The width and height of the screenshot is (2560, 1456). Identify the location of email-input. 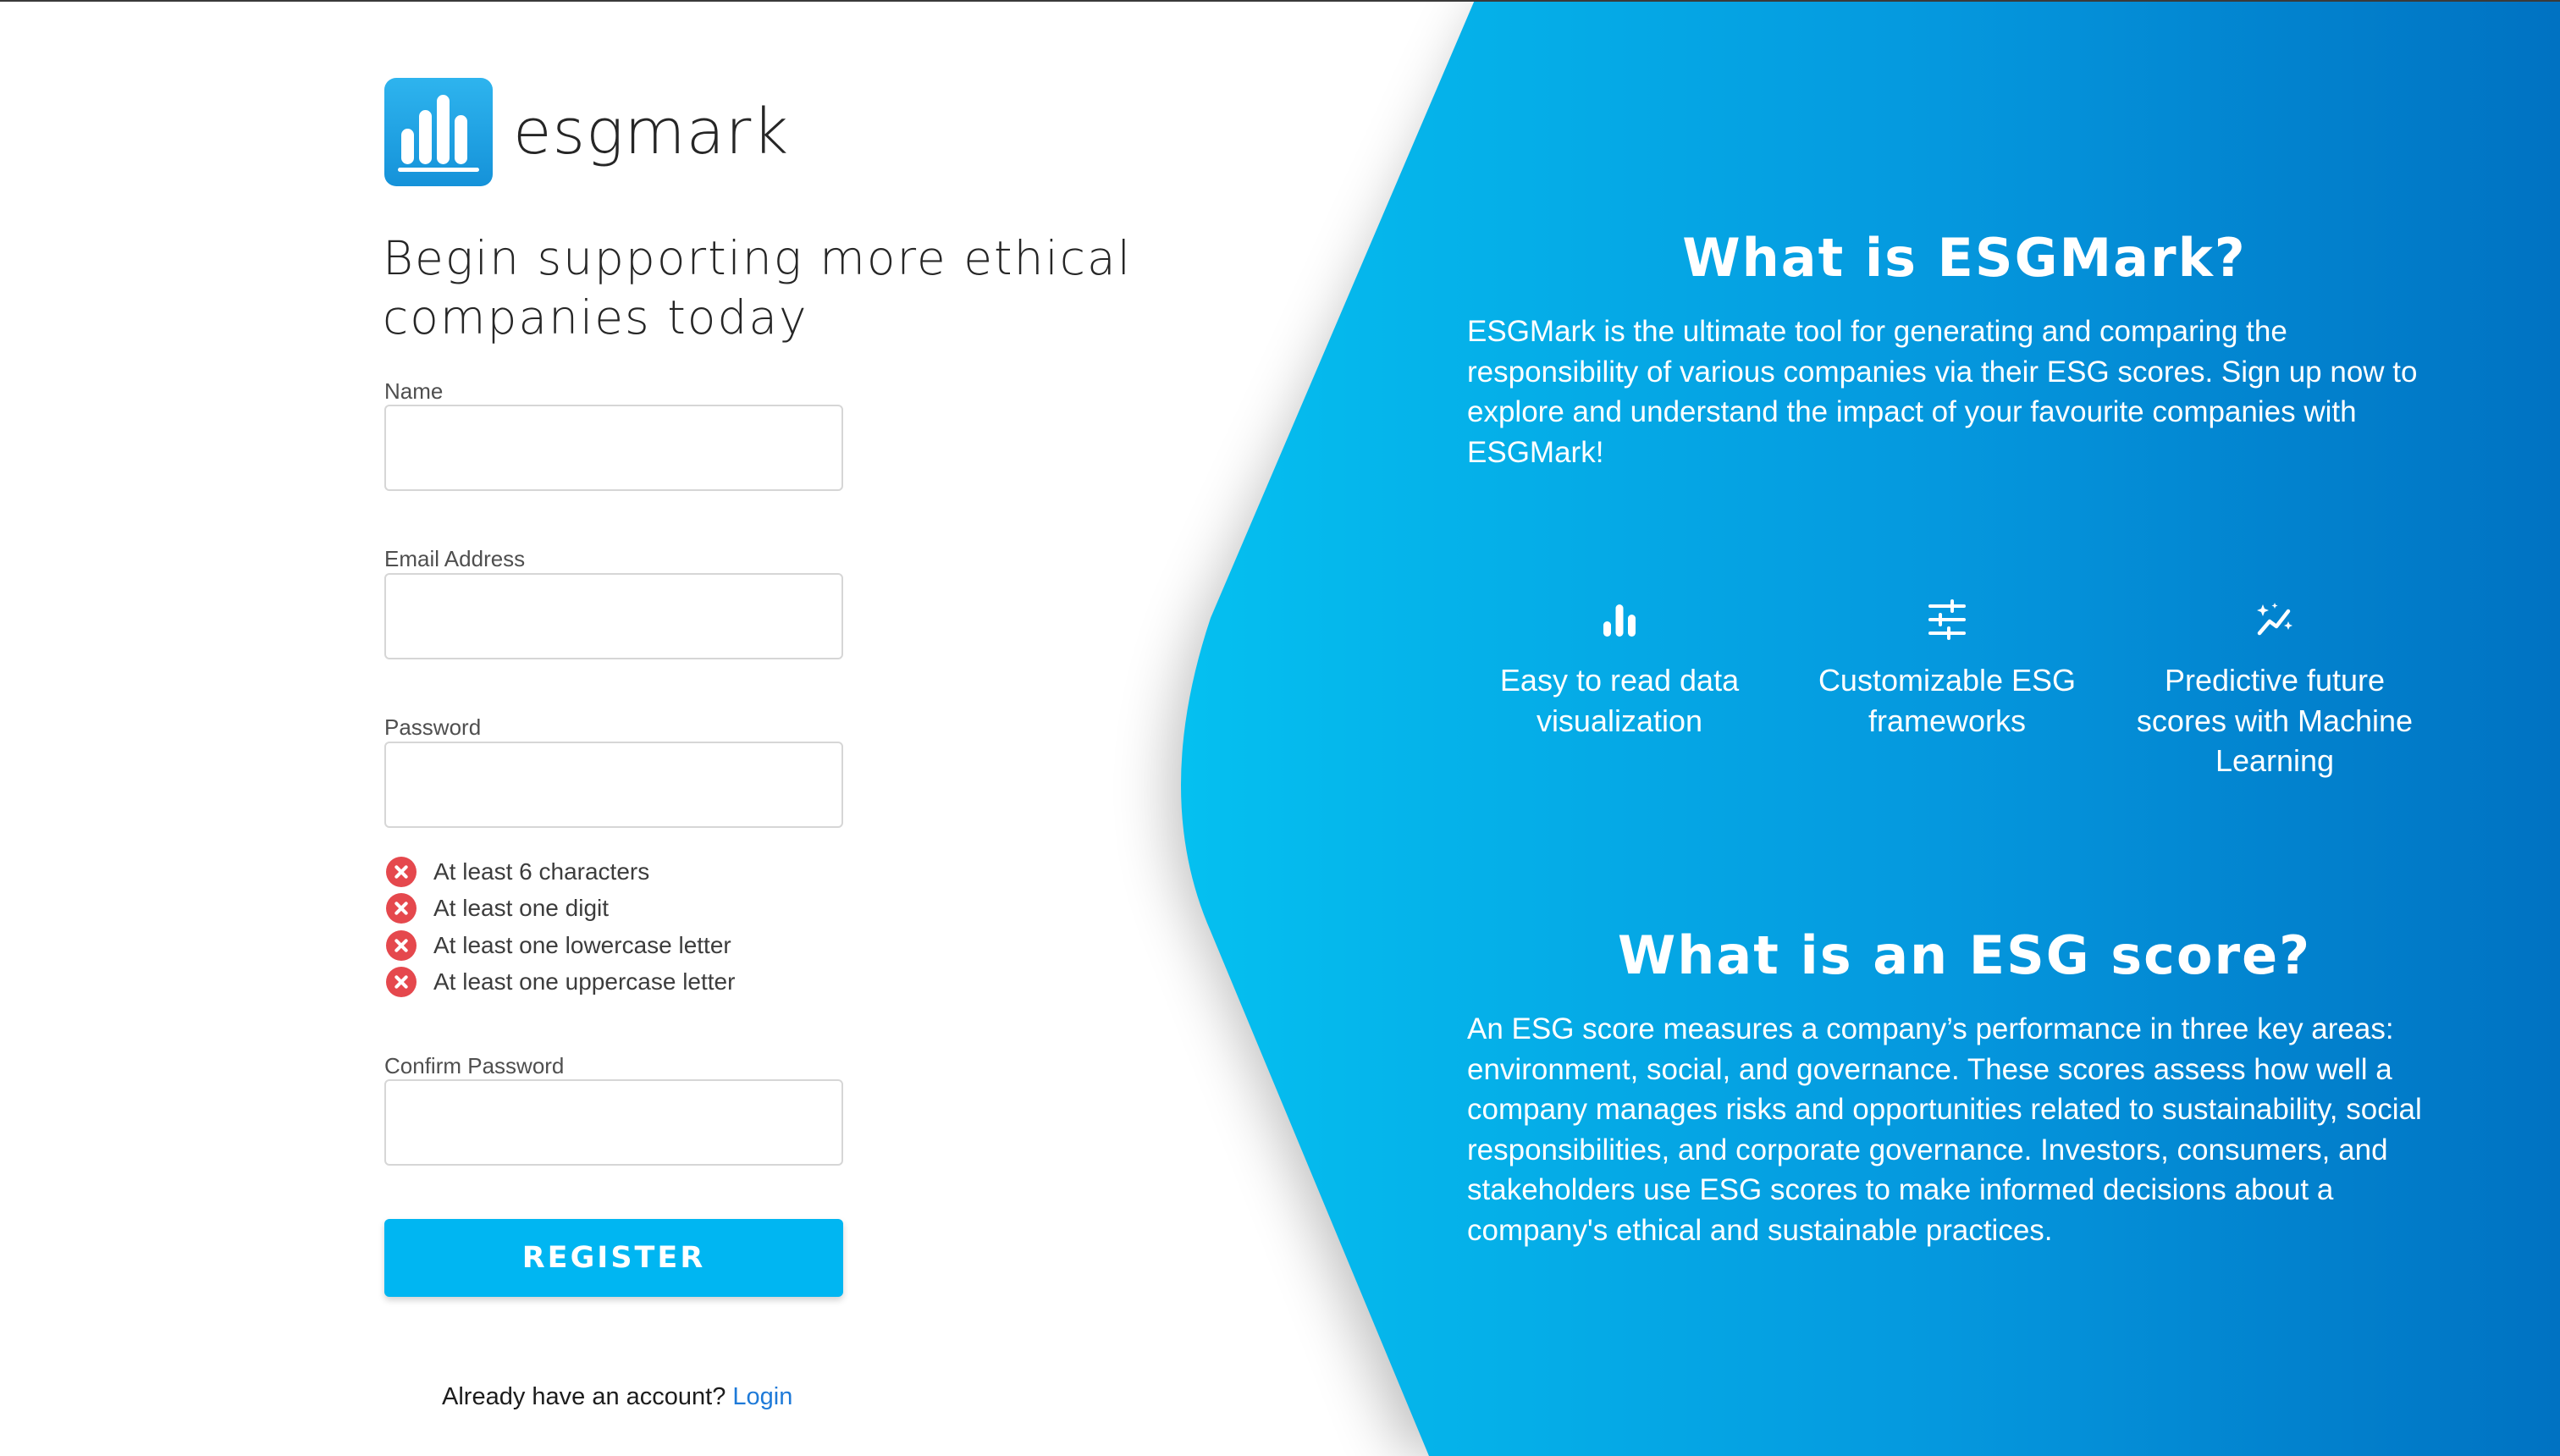
(613, 616).